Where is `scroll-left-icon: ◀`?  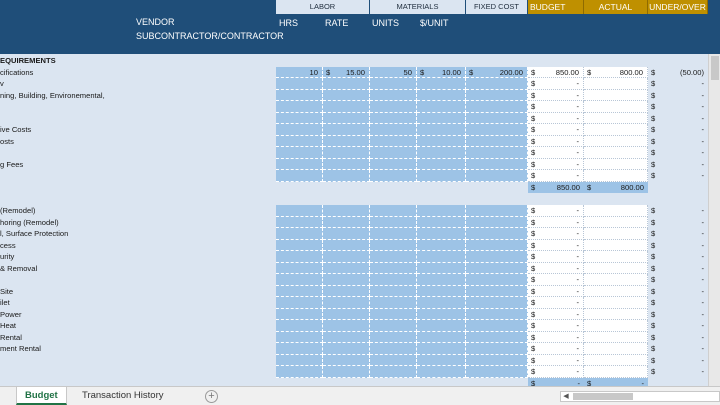 scroll-left-icon: ◀ is located at coordinates (566, 396).